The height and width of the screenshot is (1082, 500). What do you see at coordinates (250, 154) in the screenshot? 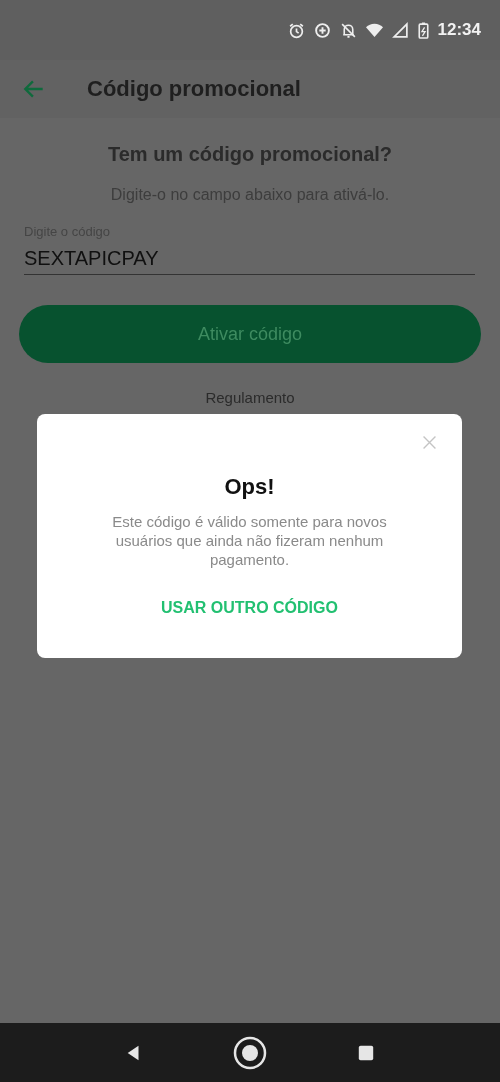
I see `heading: Tem um código promocional?` at bounding box center [250, 154].